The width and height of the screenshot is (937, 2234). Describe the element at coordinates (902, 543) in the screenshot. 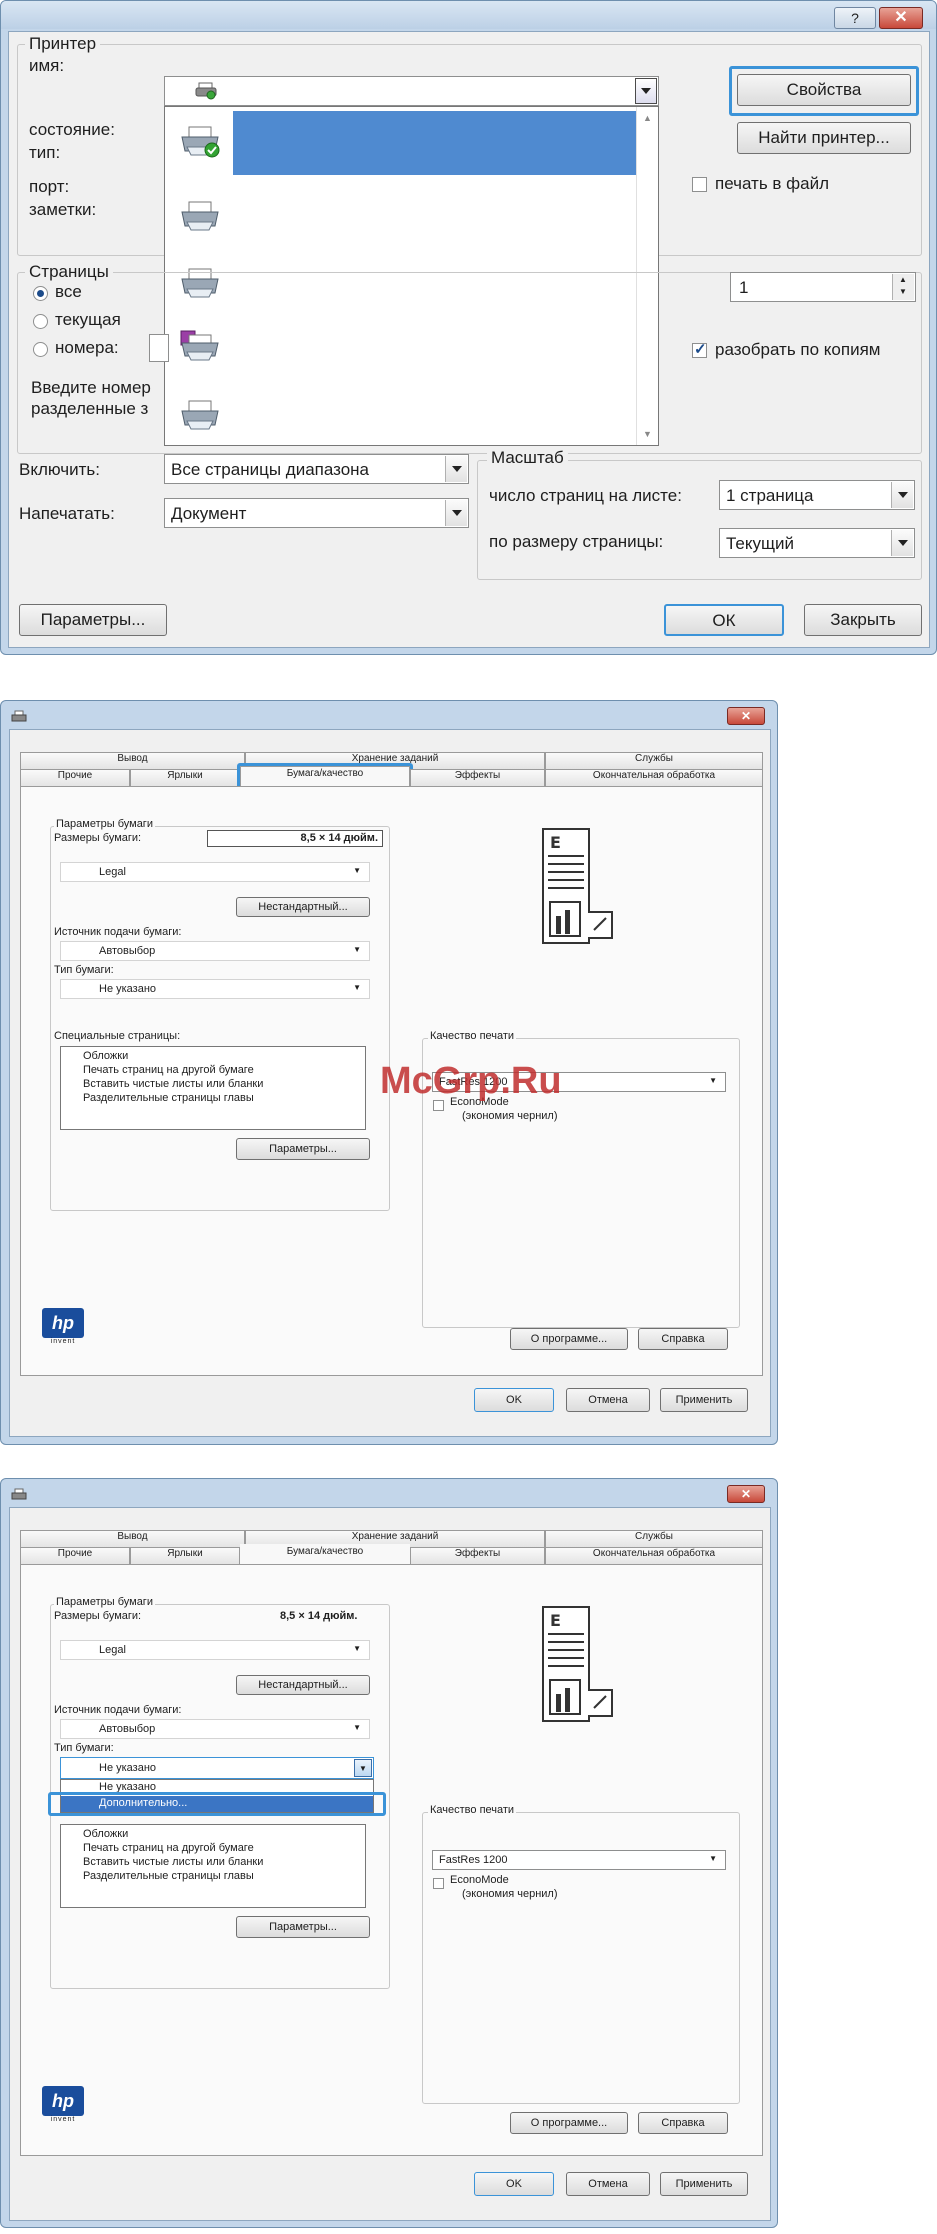

I see `fit-arrow` at that location.